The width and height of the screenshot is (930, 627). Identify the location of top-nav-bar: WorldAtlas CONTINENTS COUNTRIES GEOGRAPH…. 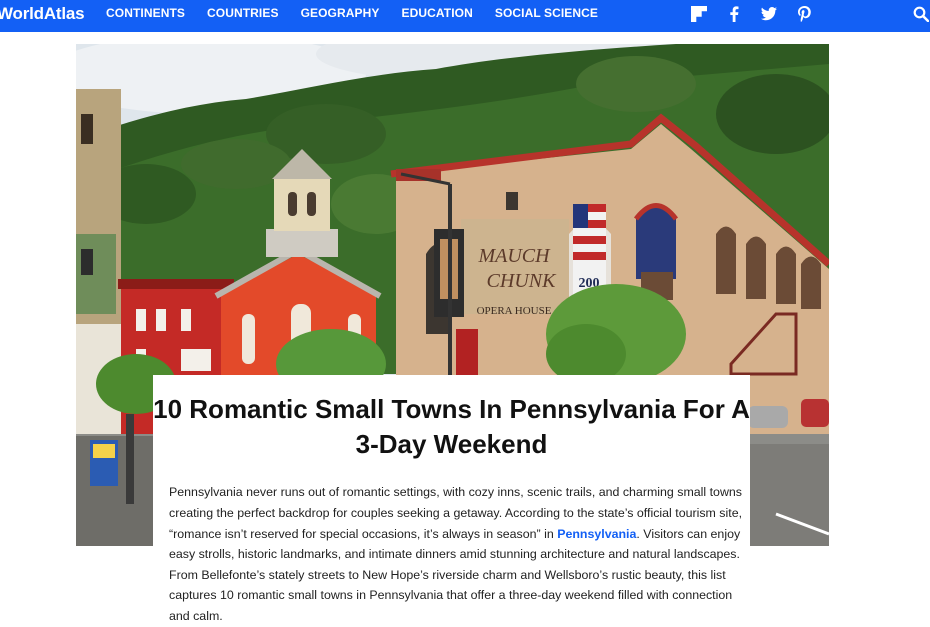
(465, 16).